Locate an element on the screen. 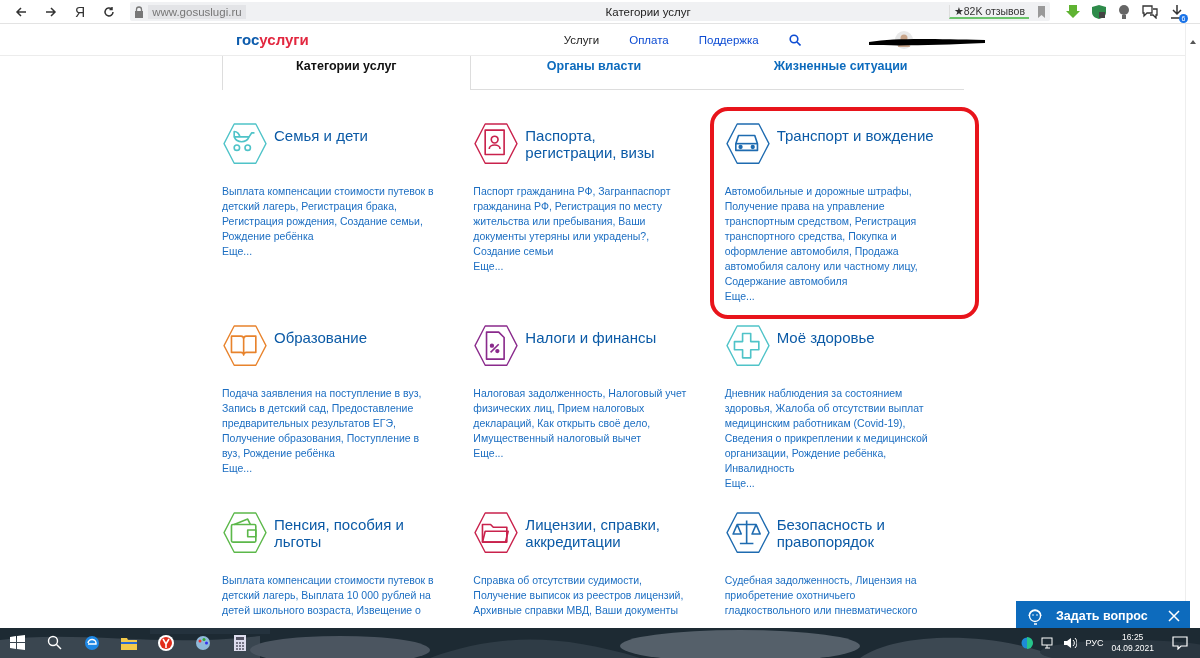 The height and width of the screenshot is (658, 1200). calculator-icon is located at coordinates (240, 643).